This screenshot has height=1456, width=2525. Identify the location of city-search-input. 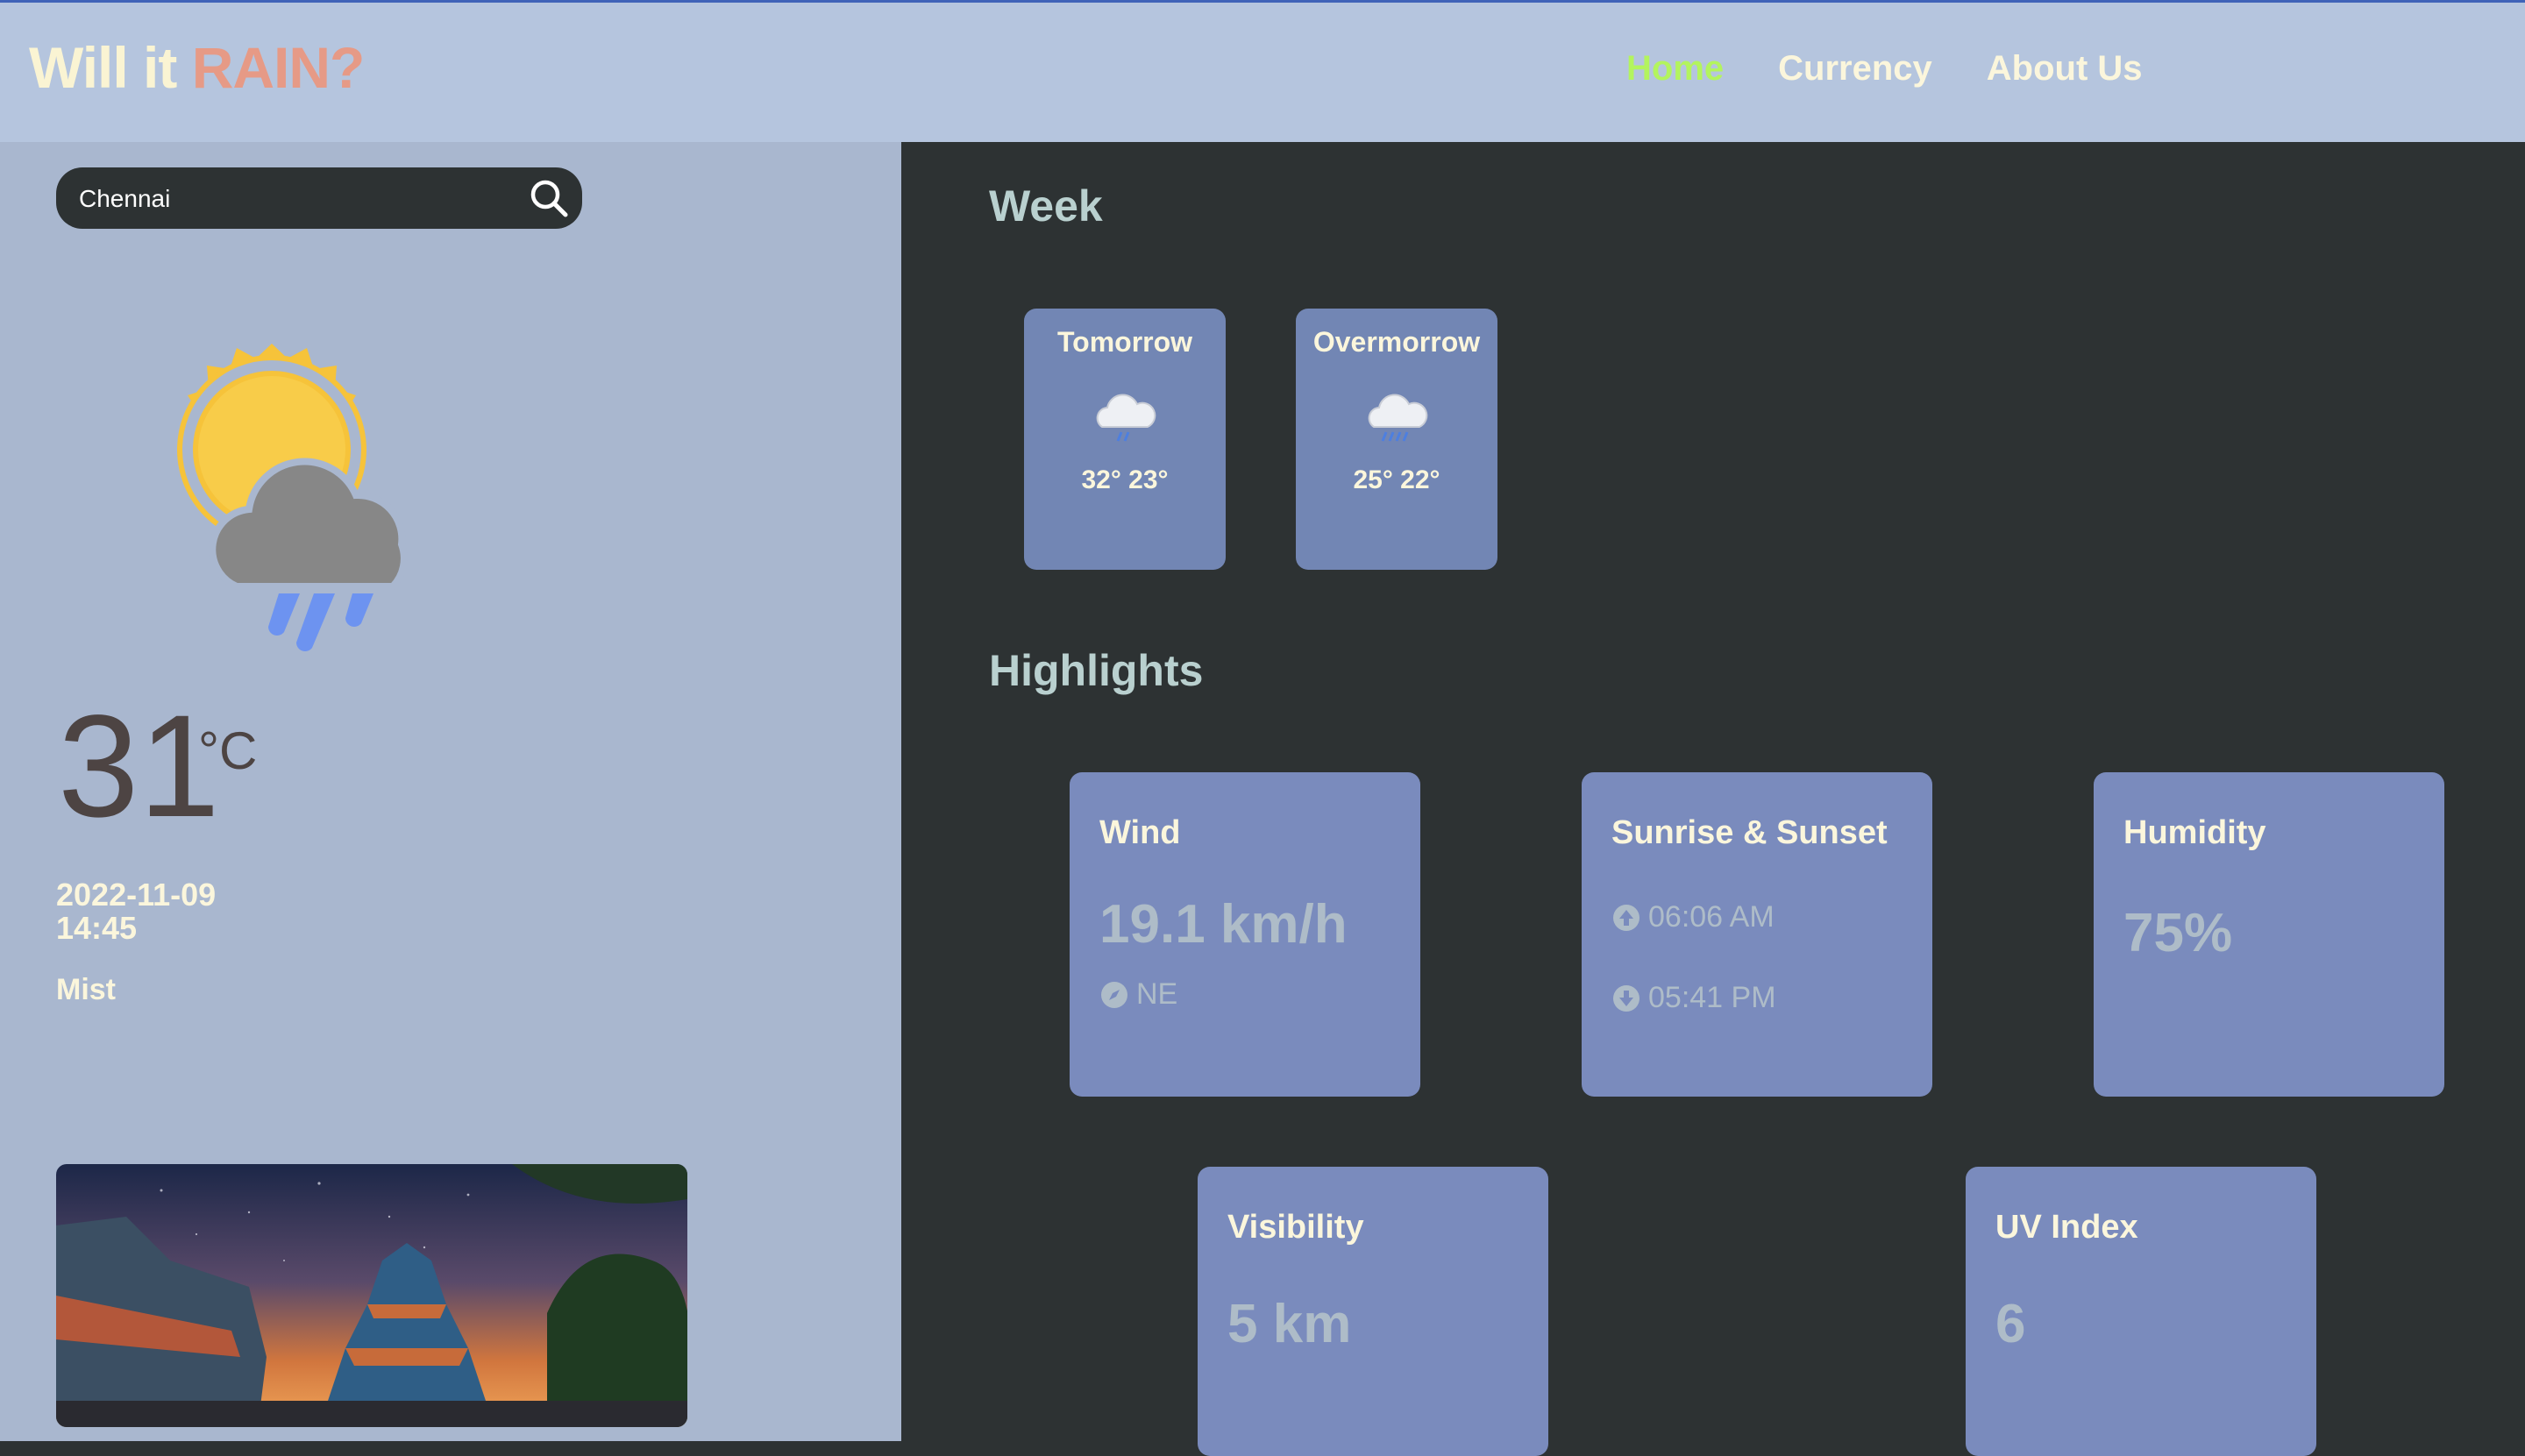
(289, 199).